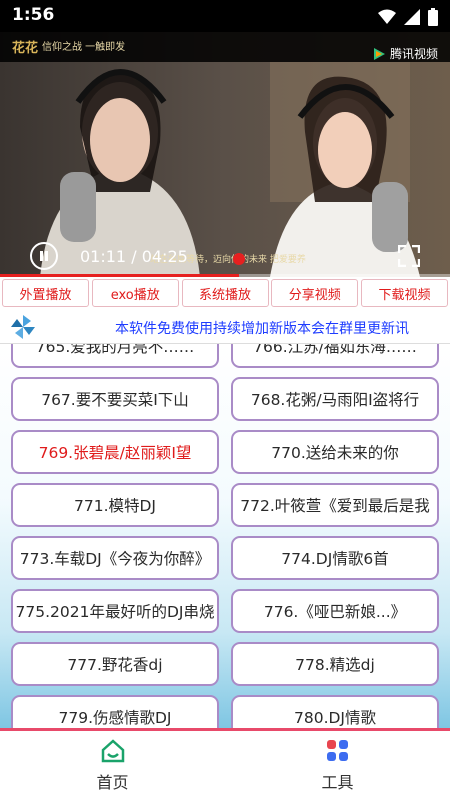 The image size is (450, 800). What do you see at coordinates (115, 664) in the screenshot?
I see `song-item: 777.野花香dj` at bounding box center [115, 664].